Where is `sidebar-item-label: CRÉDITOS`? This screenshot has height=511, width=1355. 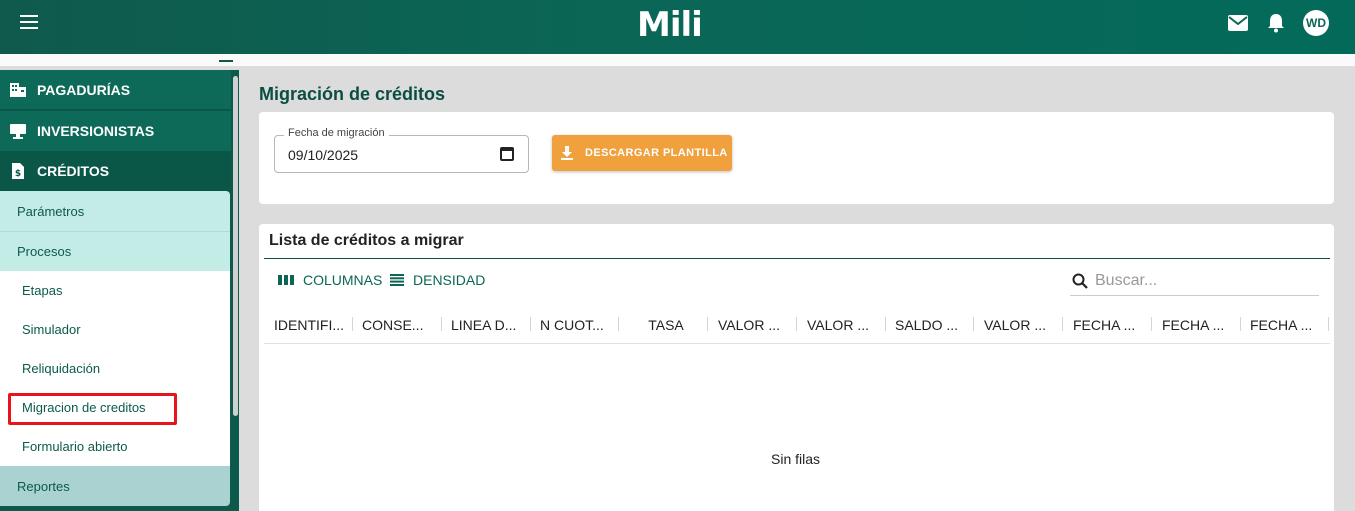
sidebar-item-label: CRÉDITOS is located at coordinates (73, 171).